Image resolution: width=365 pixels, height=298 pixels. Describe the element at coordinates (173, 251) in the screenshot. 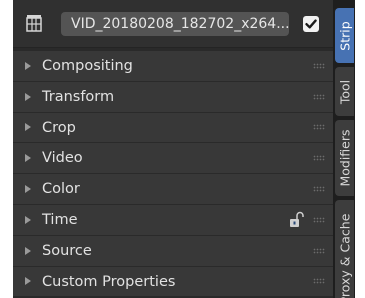

I see `panel-source: Source` at that location.